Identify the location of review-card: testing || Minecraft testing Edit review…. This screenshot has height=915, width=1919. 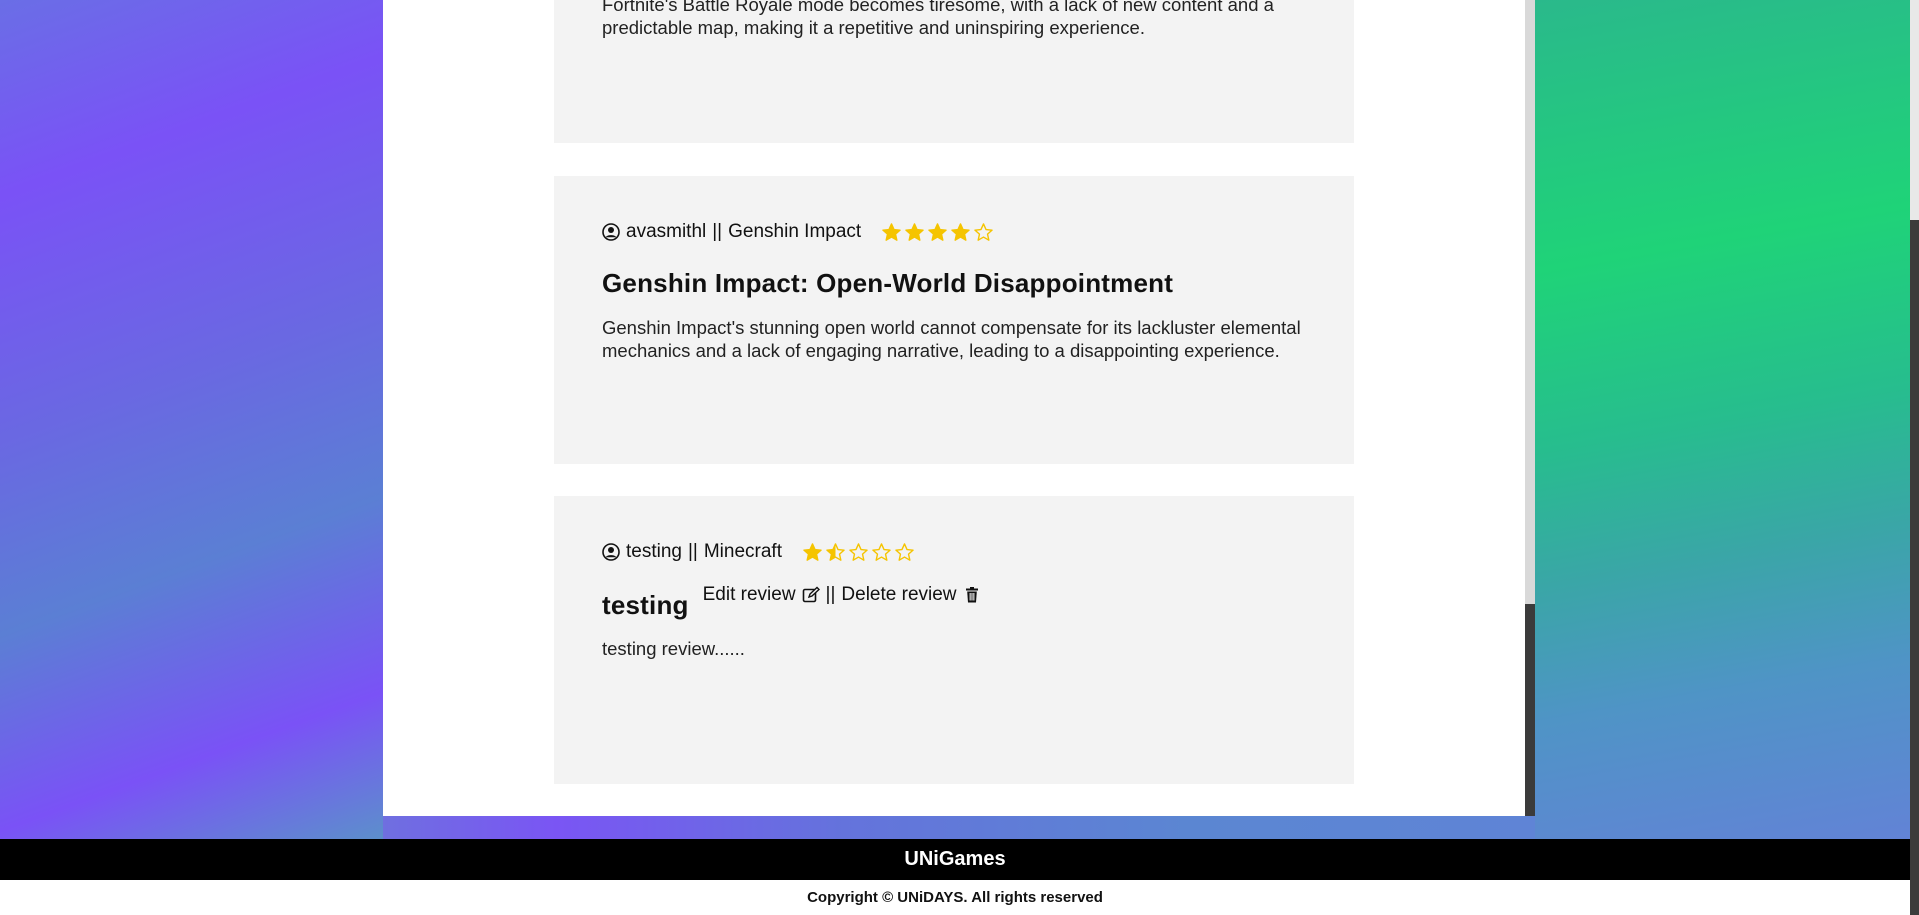
(954, 640).